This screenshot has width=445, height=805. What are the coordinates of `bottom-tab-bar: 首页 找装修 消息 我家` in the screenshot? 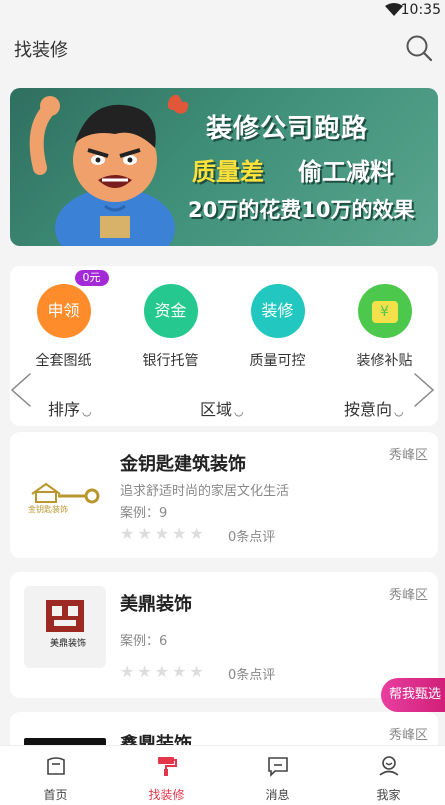 It's located at (222, 775).